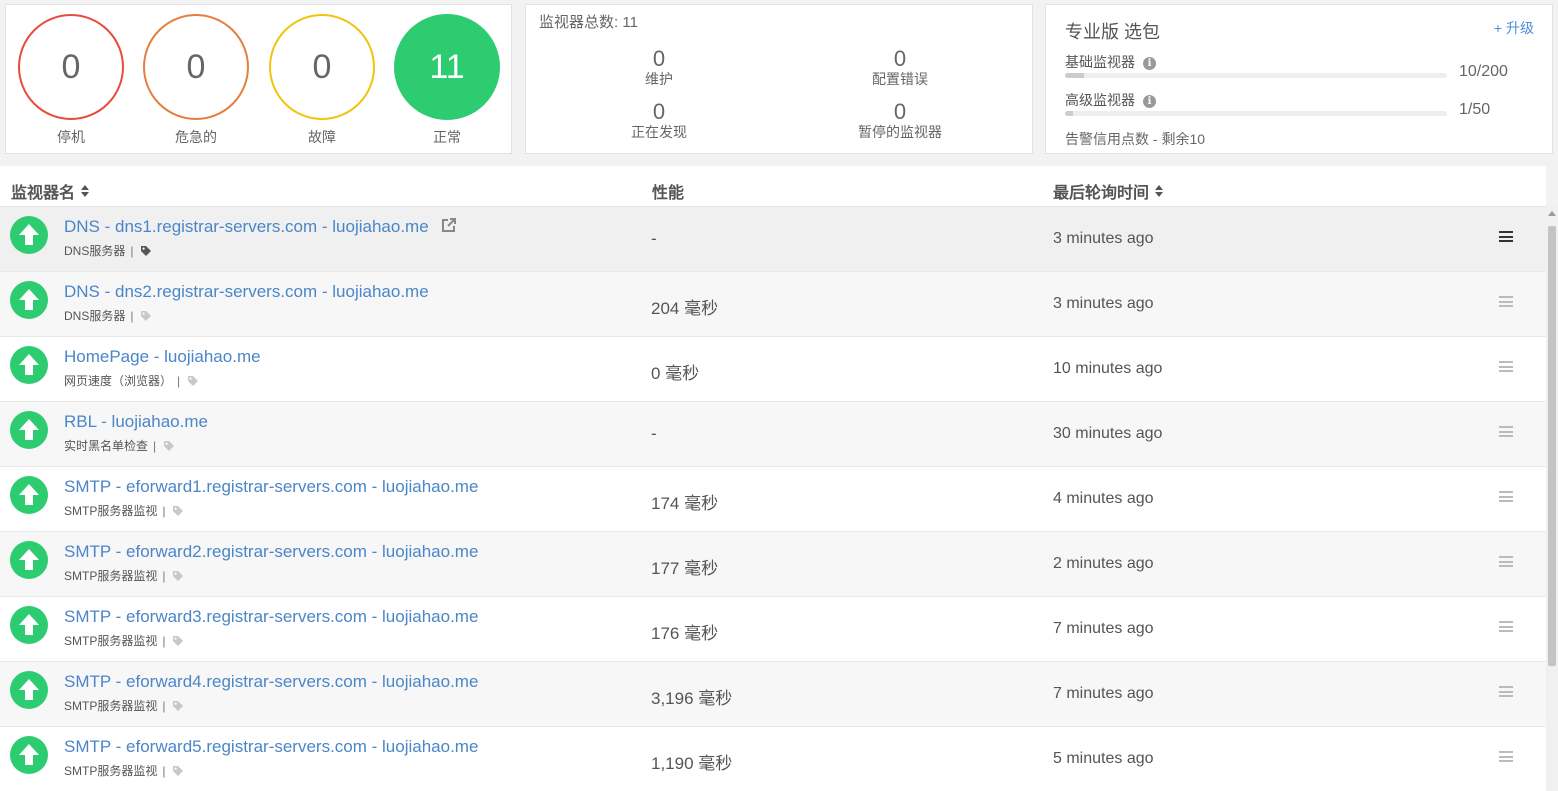 Image resolution: width=1558 pixels, height=791 pixels. Describe the element at coordinates (588, 22) in the screenshot. I see `total-monitors-title: 监视器总数: 11` at that location.